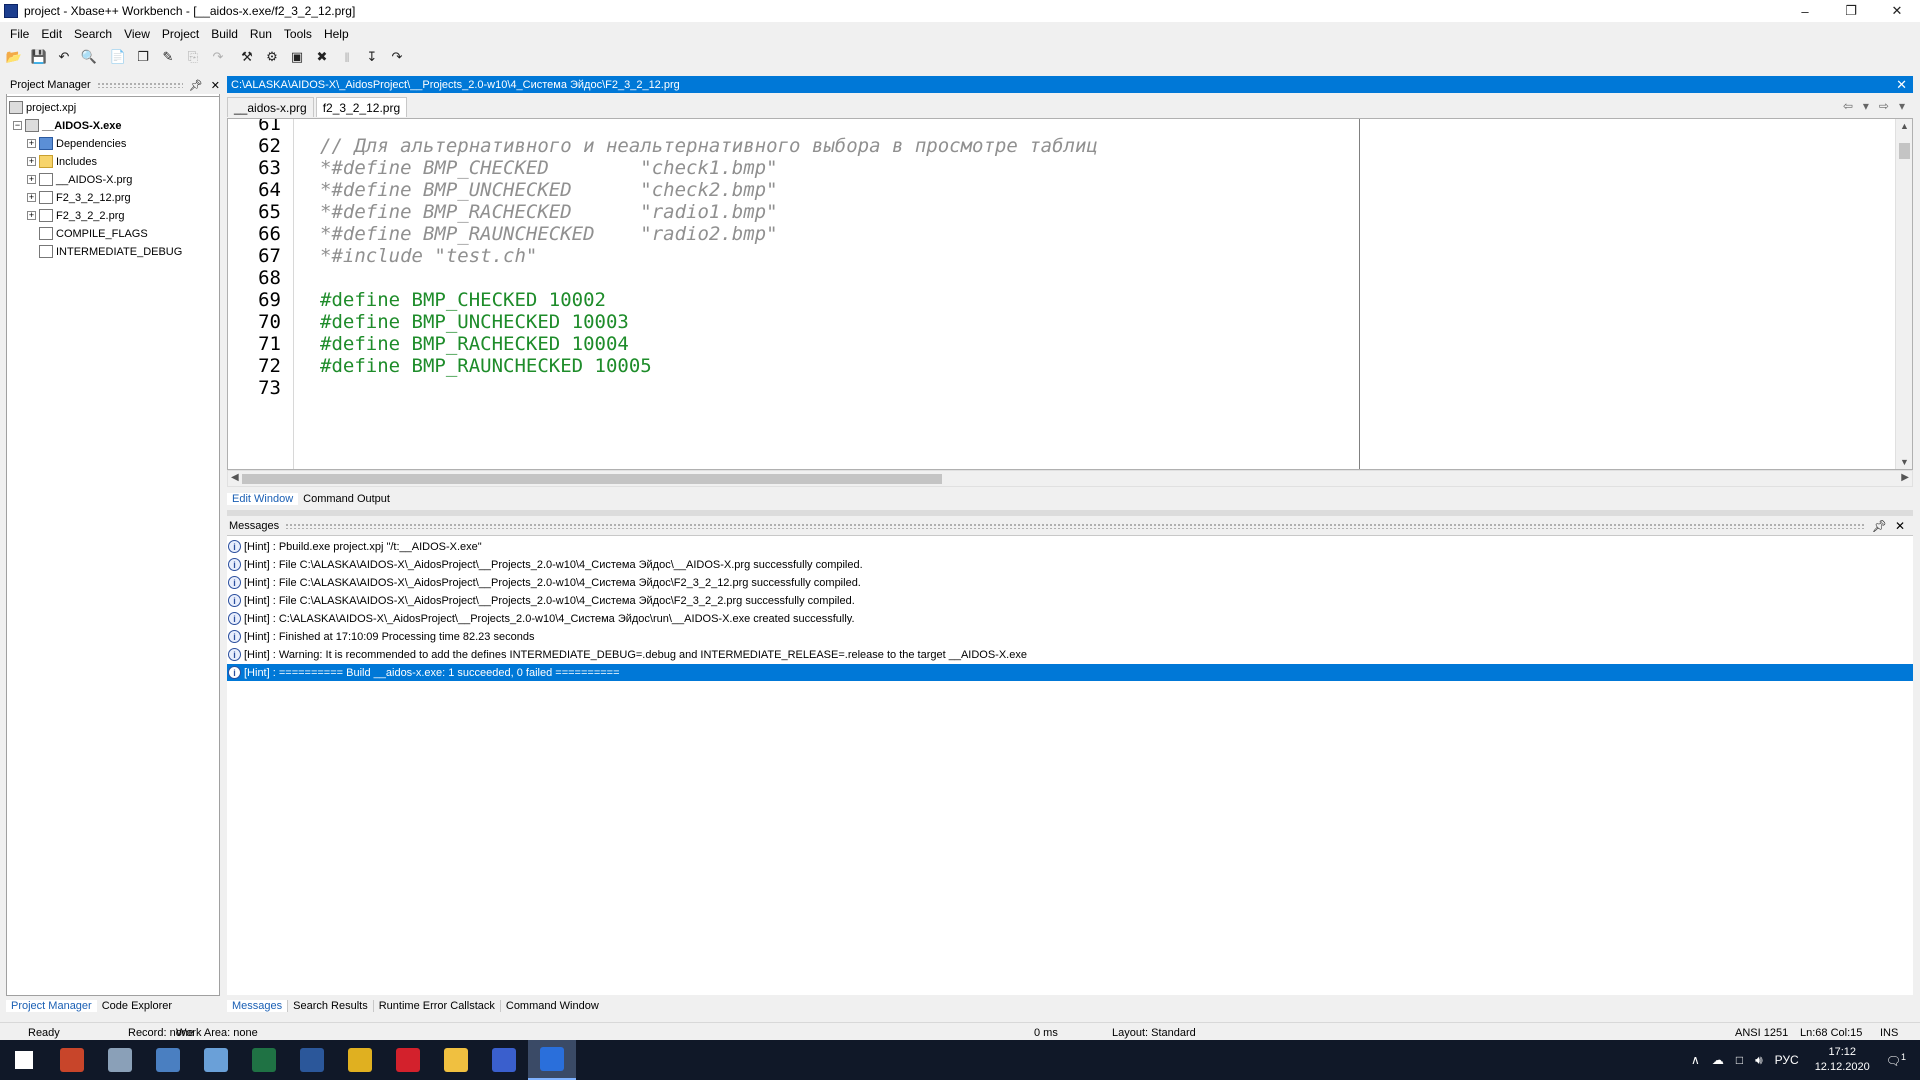  I want to click on menu-edit: Edit, so click(51, 34).